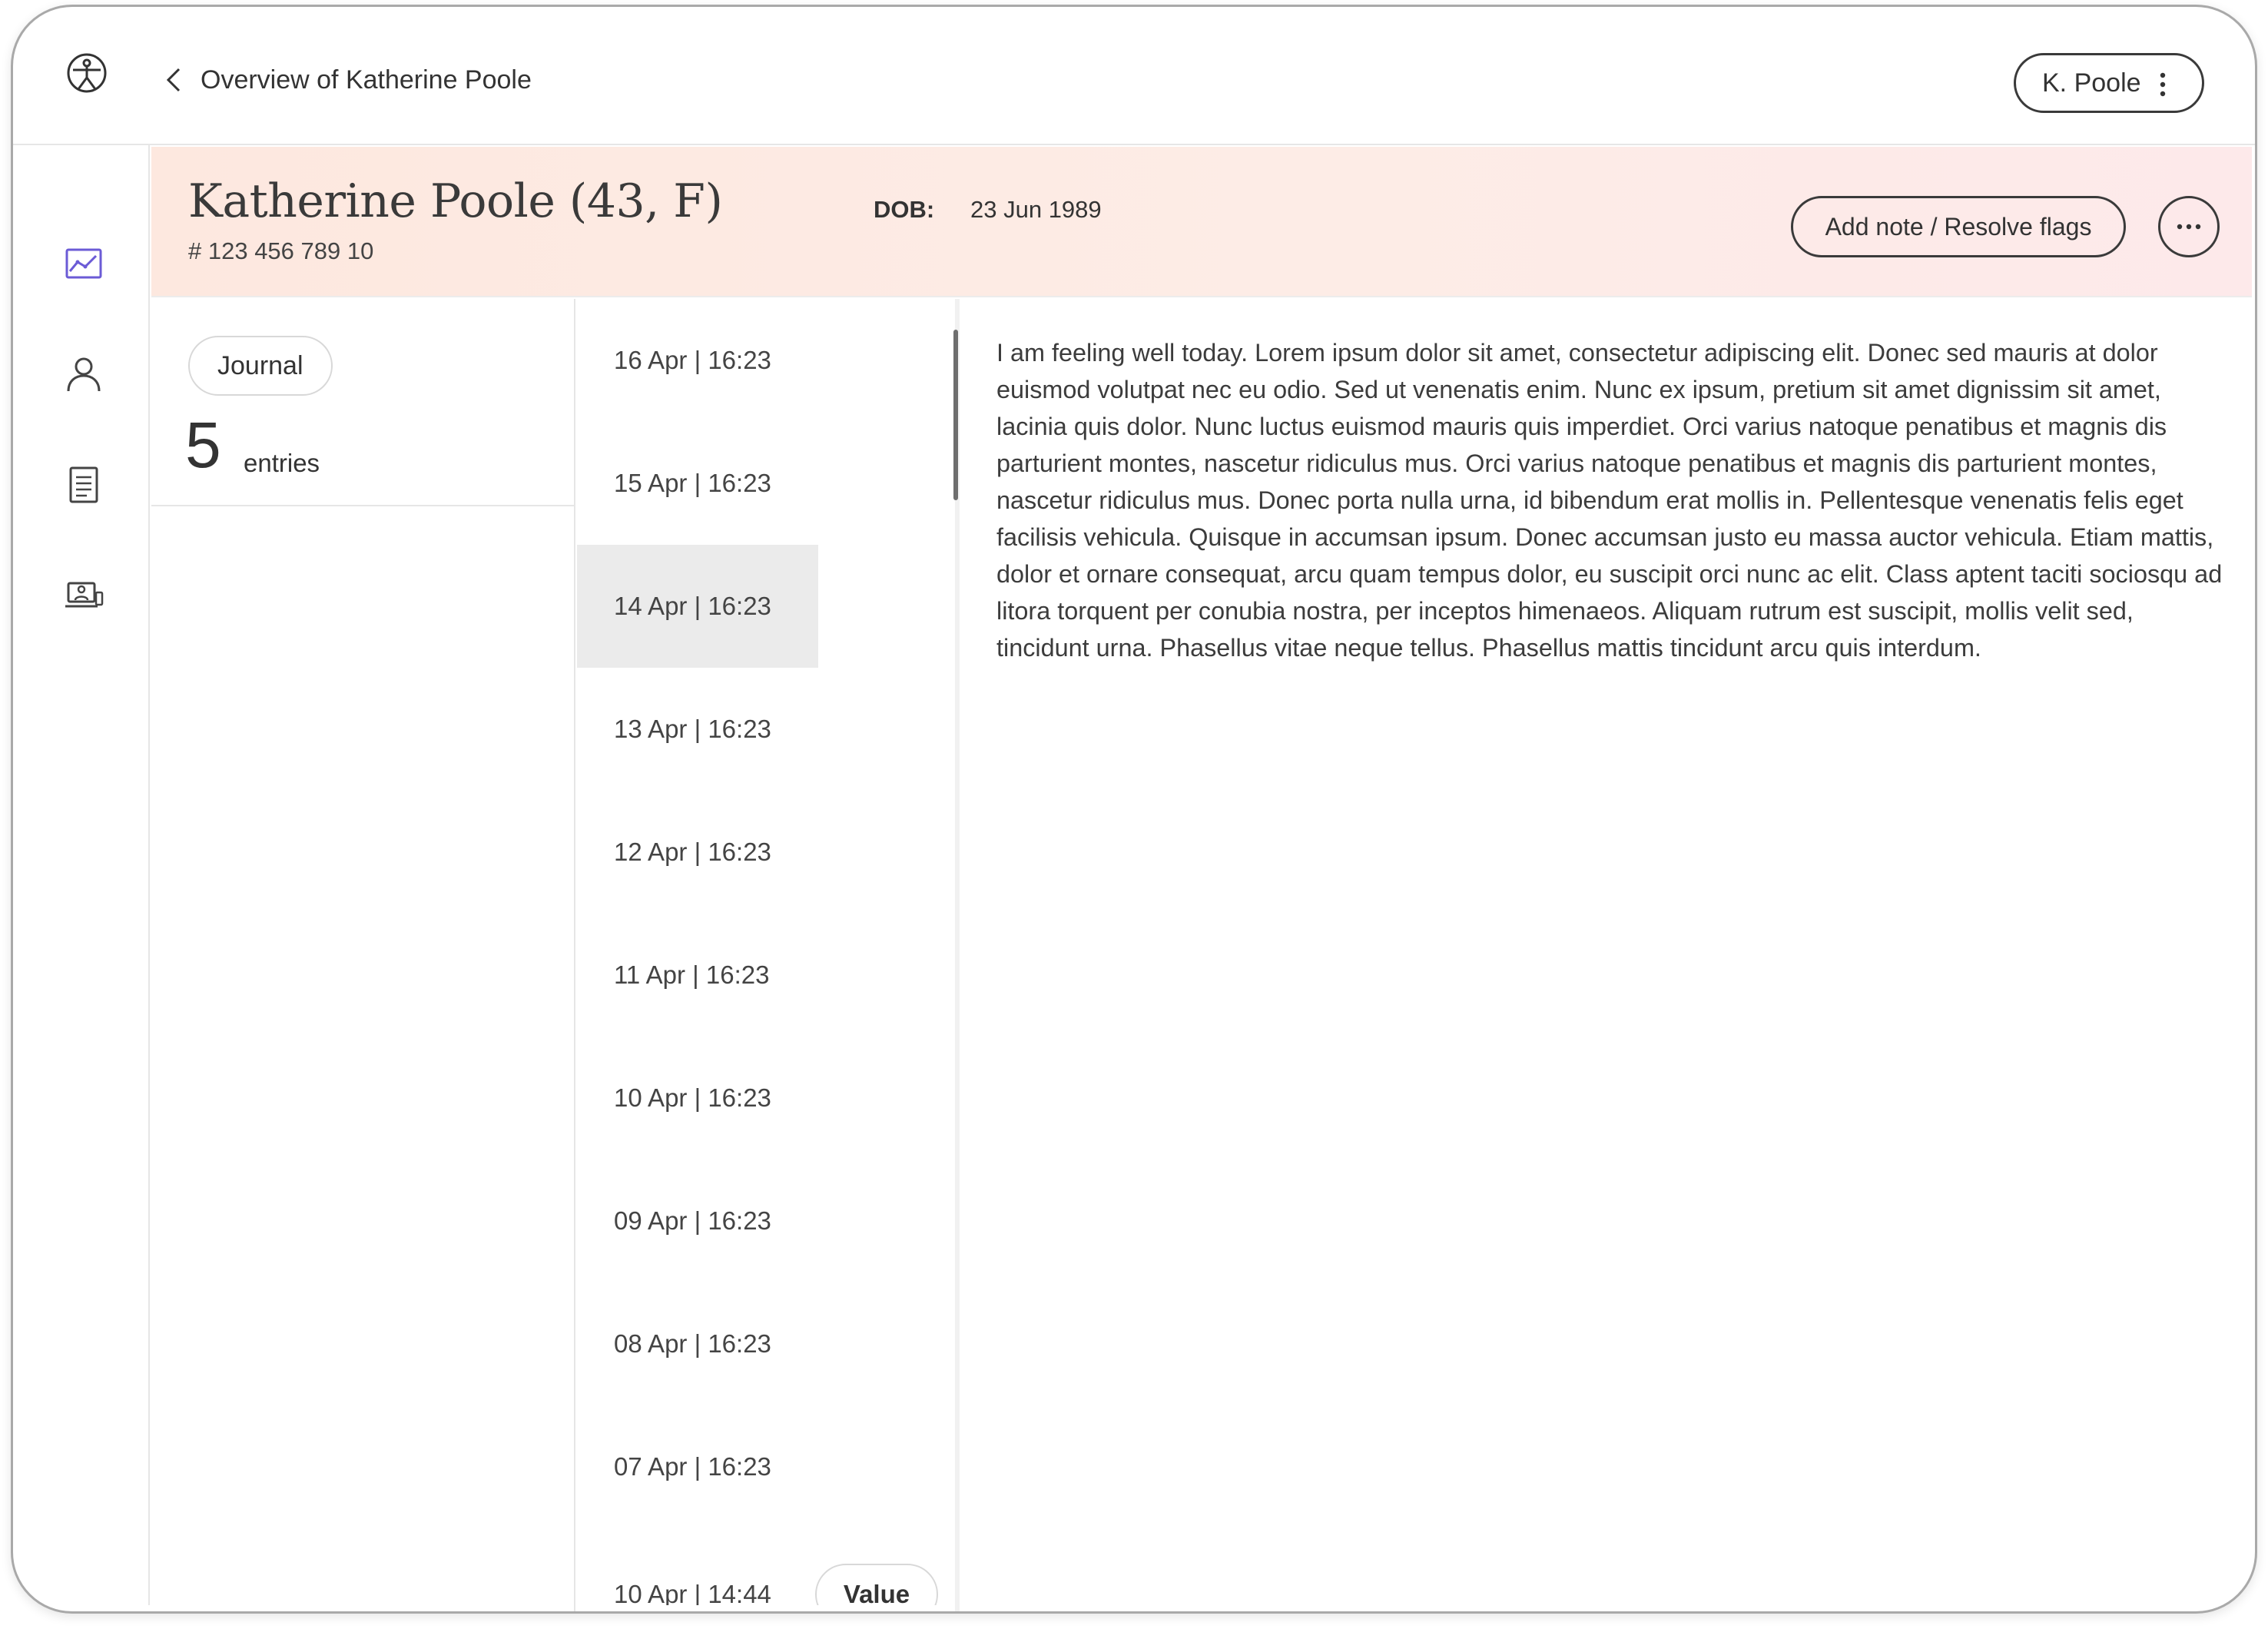 This screenshot has height=1629, width=2268. I want to click on line-chart-icon, so click(84, 264).